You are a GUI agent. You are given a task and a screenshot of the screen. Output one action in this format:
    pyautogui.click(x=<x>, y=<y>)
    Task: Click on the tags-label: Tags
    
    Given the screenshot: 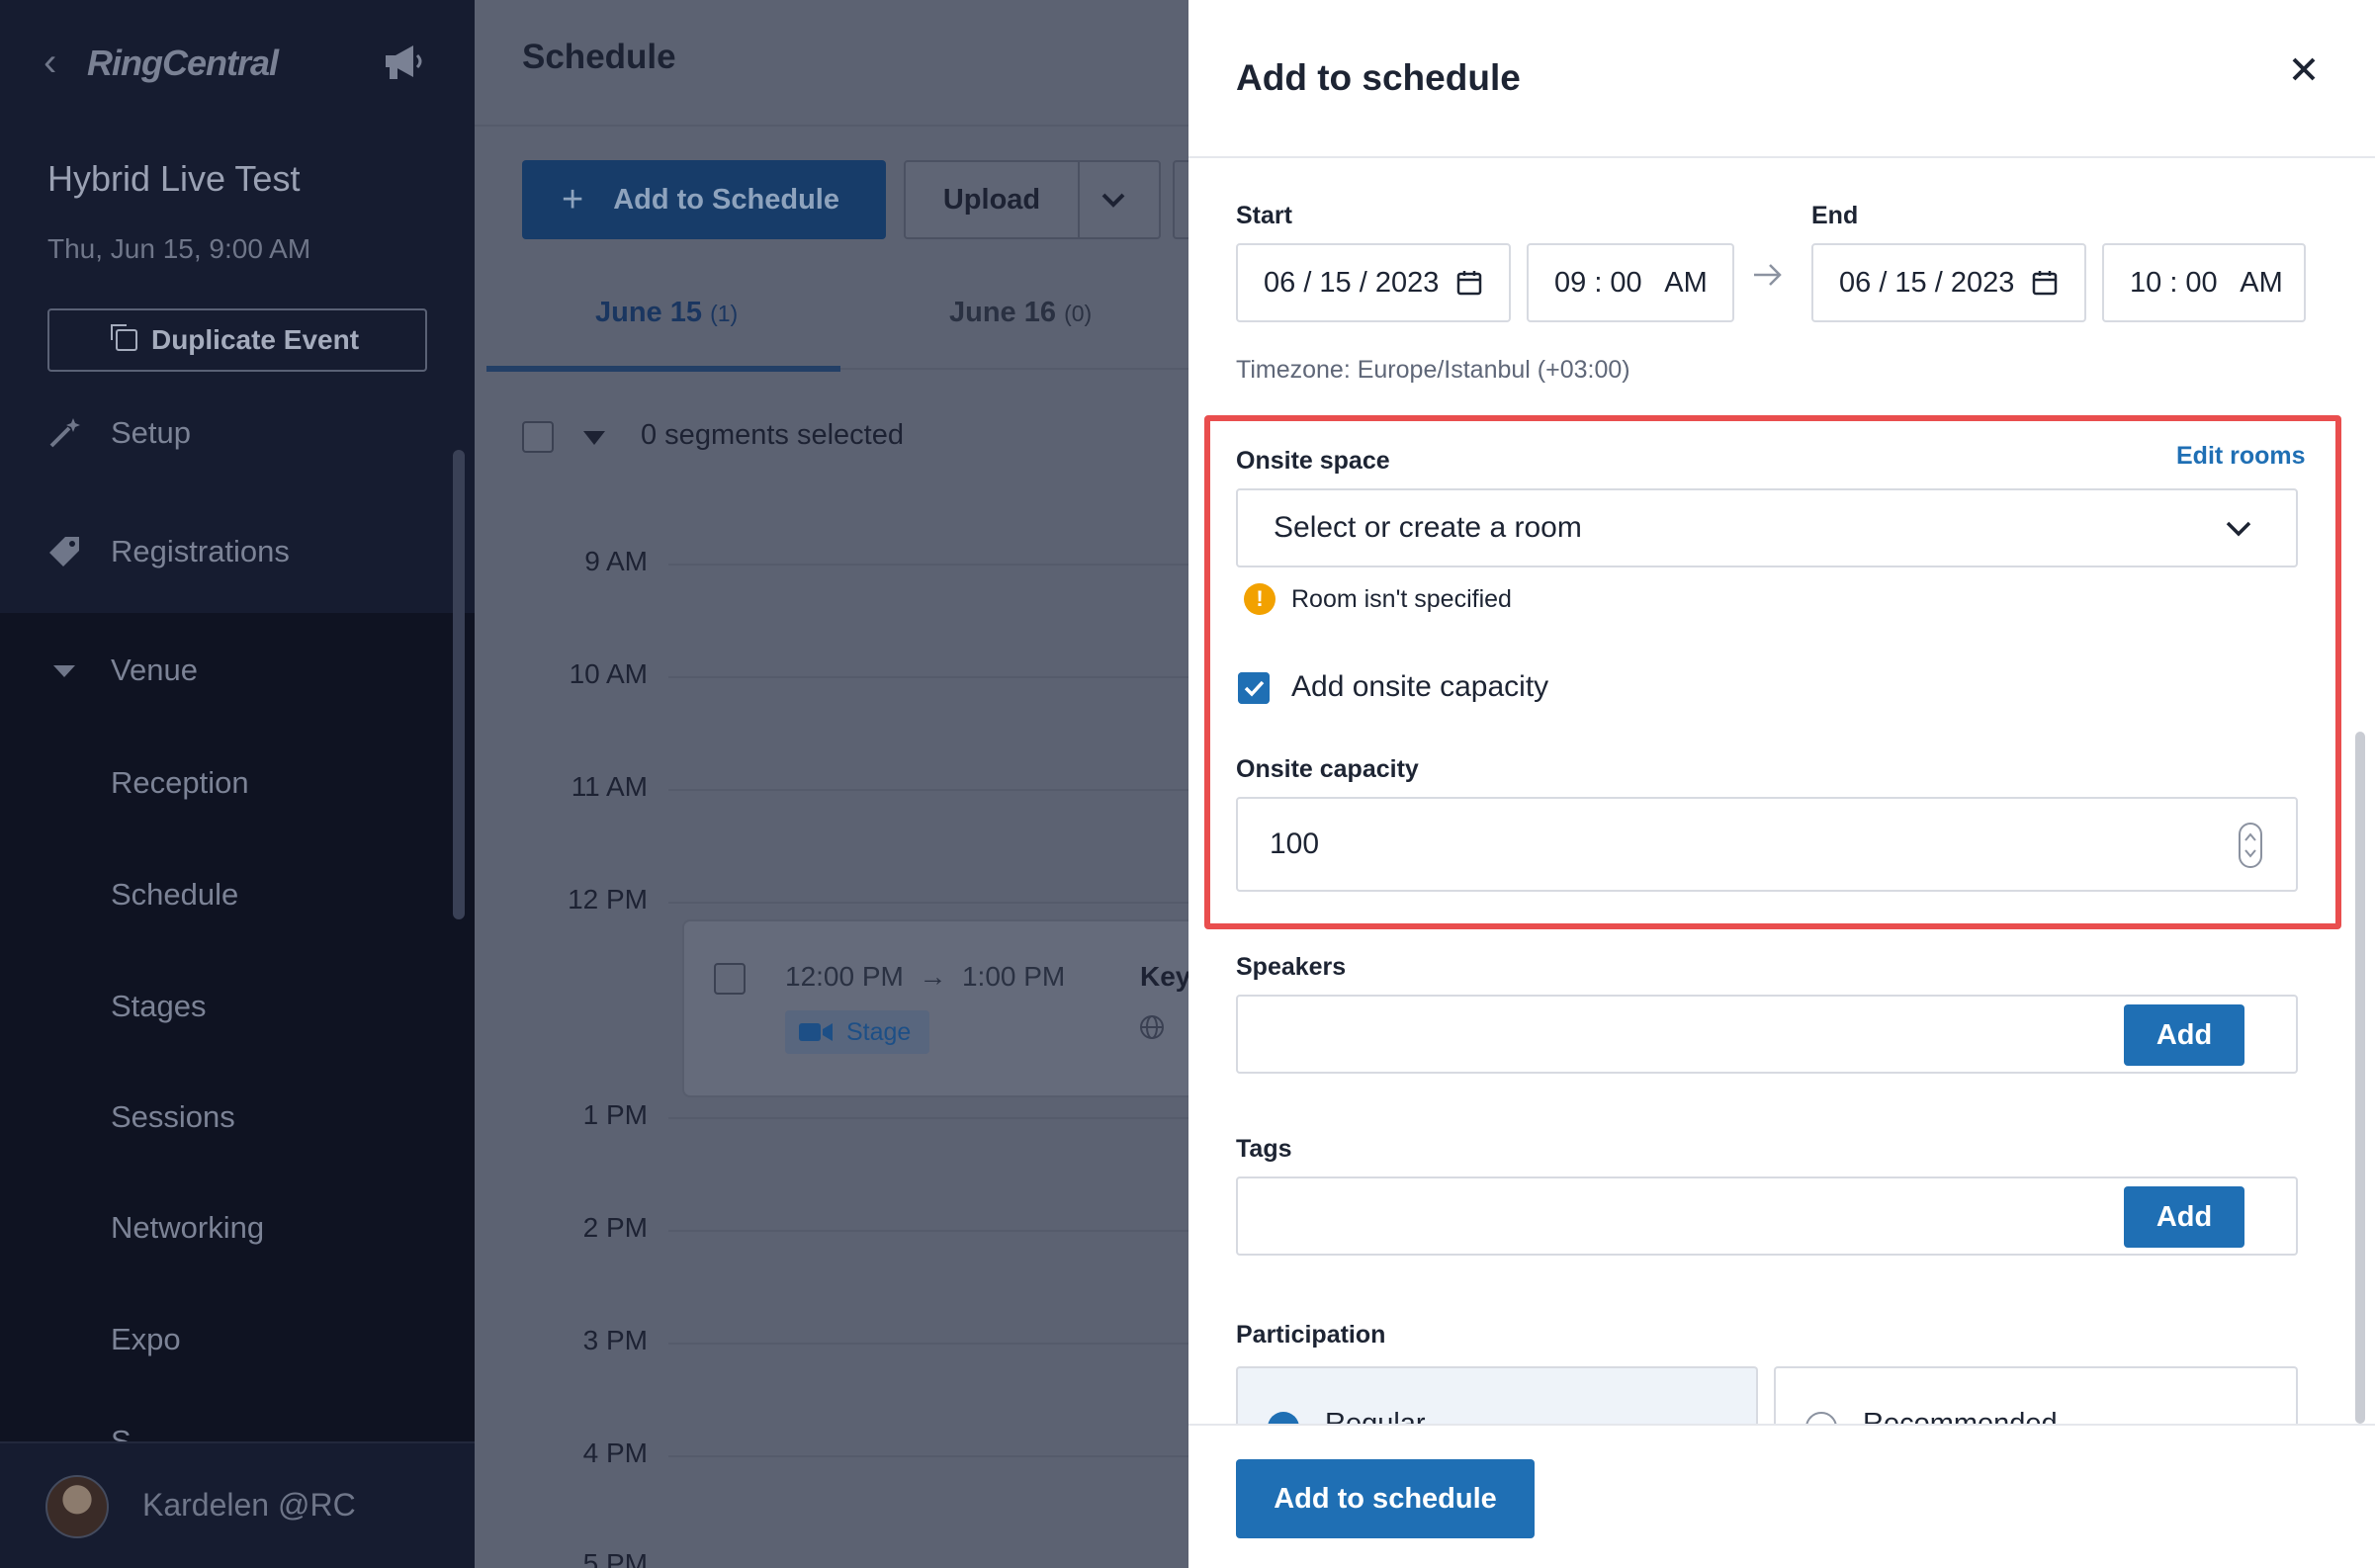 What is the action you would take?
    pyautogui.click(x=1264, y=1149)
    